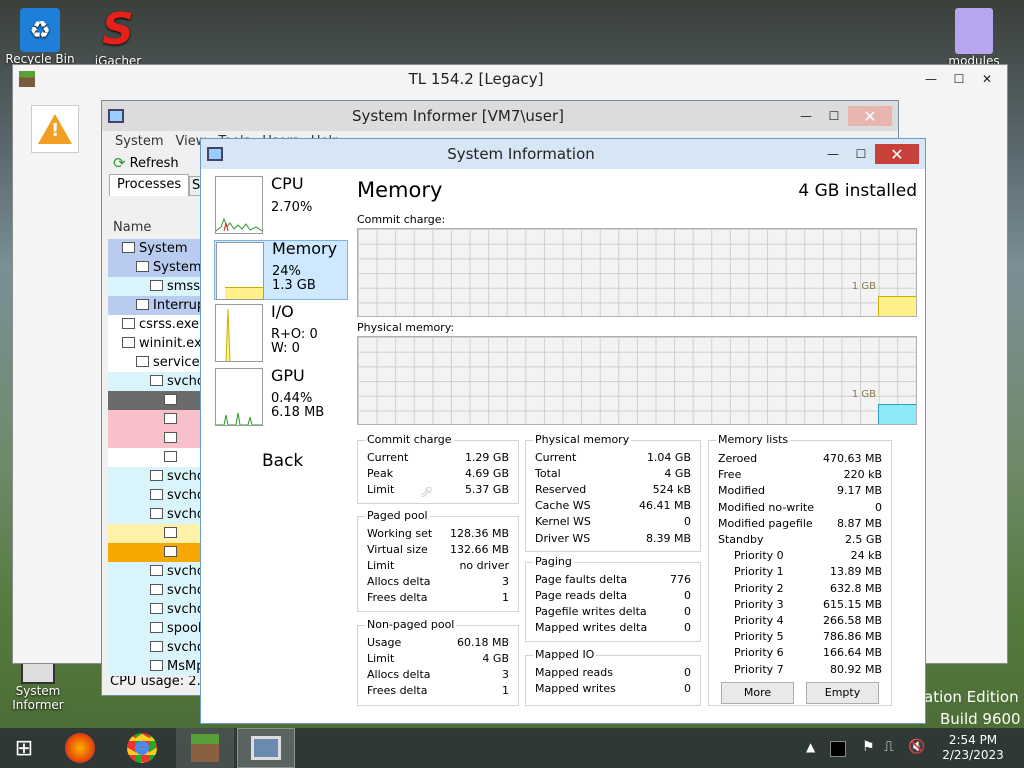 This screenshot has width=1024, height=768. I want to click on stat-row: Priority 2 632.8 MB, so click(800, 589).